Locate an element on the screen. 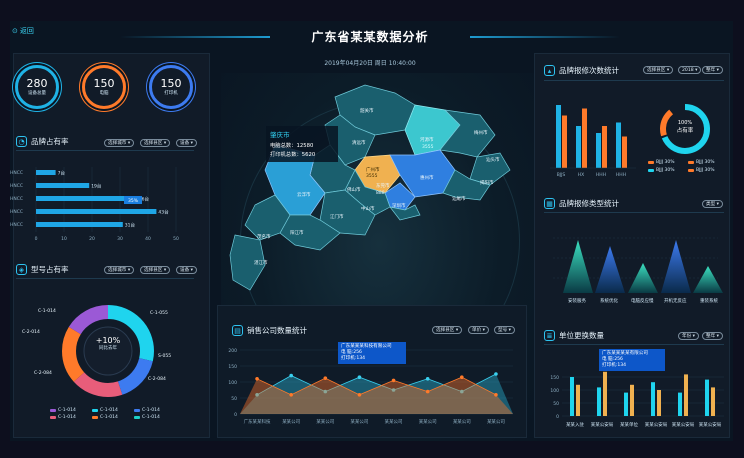  tick-label: 10 is located at coordinates (64, 239).